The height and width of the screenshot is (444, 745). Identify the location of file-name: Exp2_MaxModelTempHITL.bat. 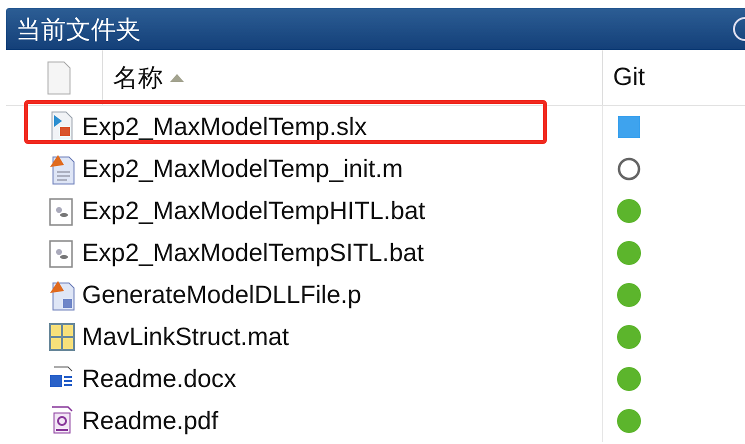
(254, 211).